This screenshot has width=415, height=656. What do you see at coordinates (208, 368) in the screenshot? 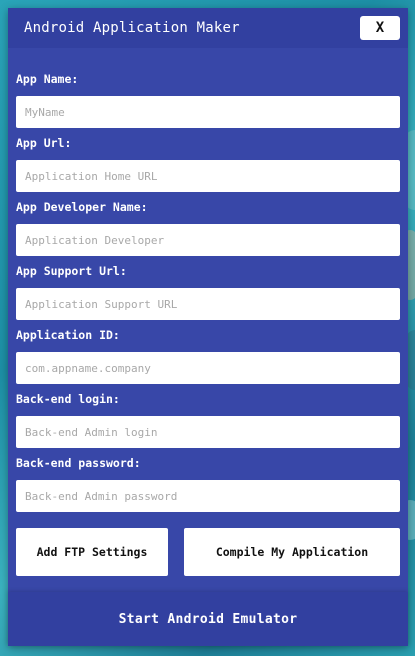
I see `application-id-input` at bounding box center [208, 368].